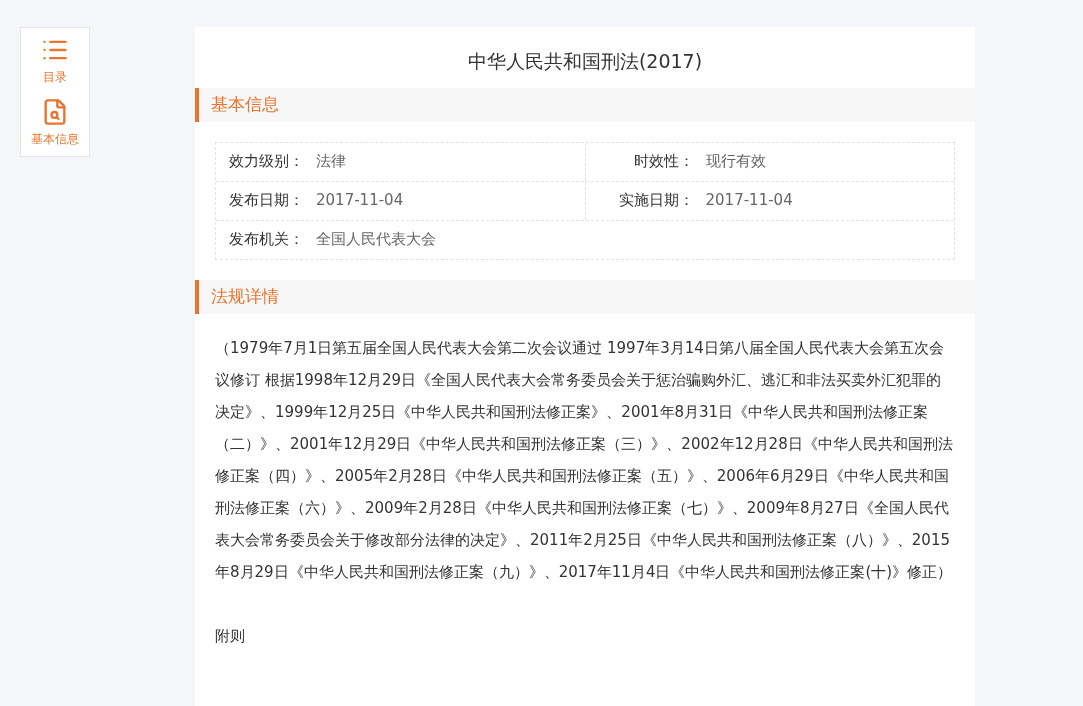  I want to click on field-label: 时效性：, so click(663, 162).